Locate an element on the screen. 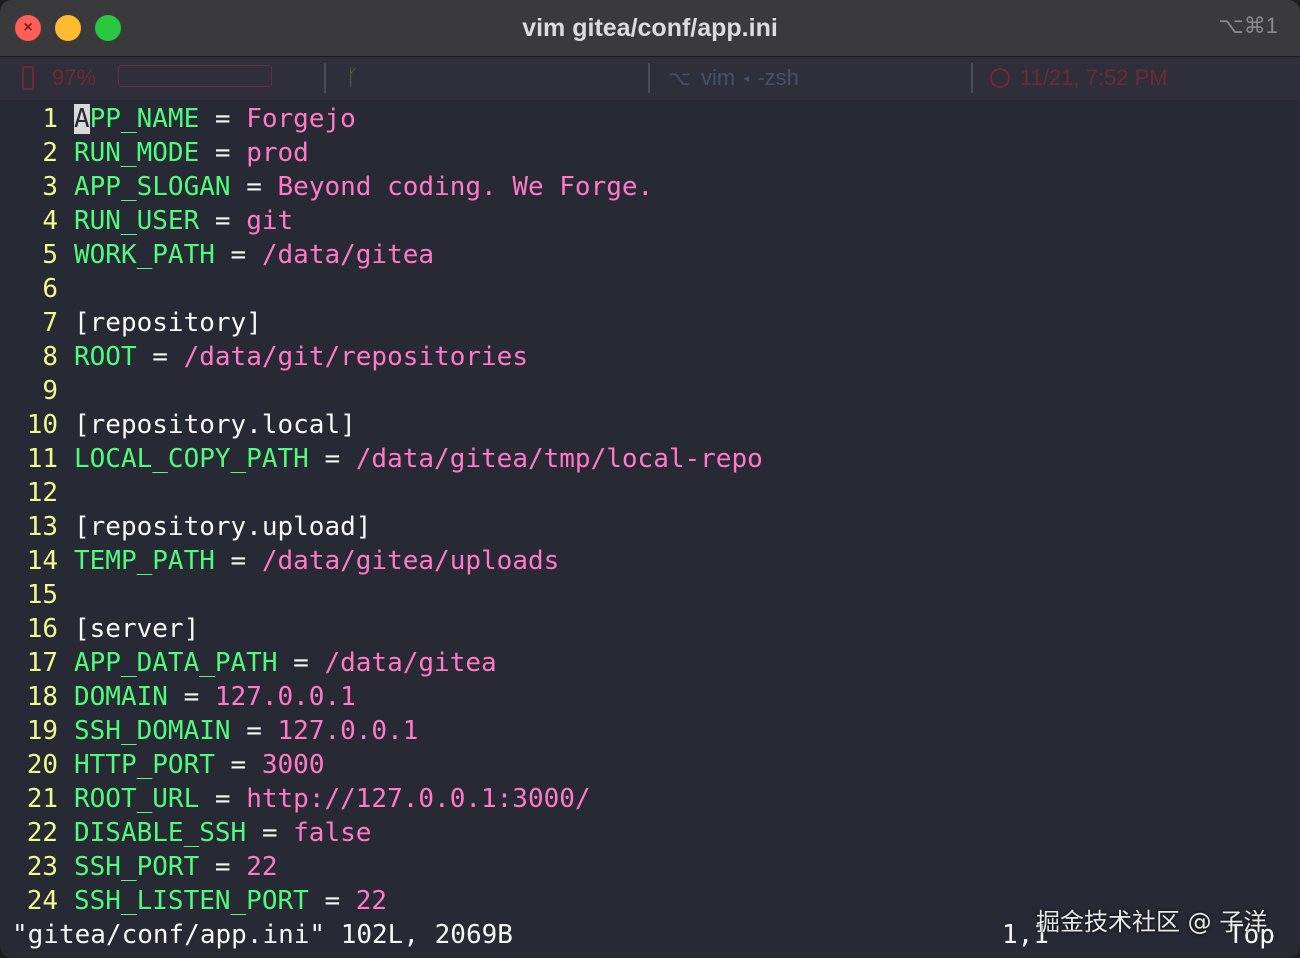  line-content: RUN_USER = git is located at coordinates (183, 221).